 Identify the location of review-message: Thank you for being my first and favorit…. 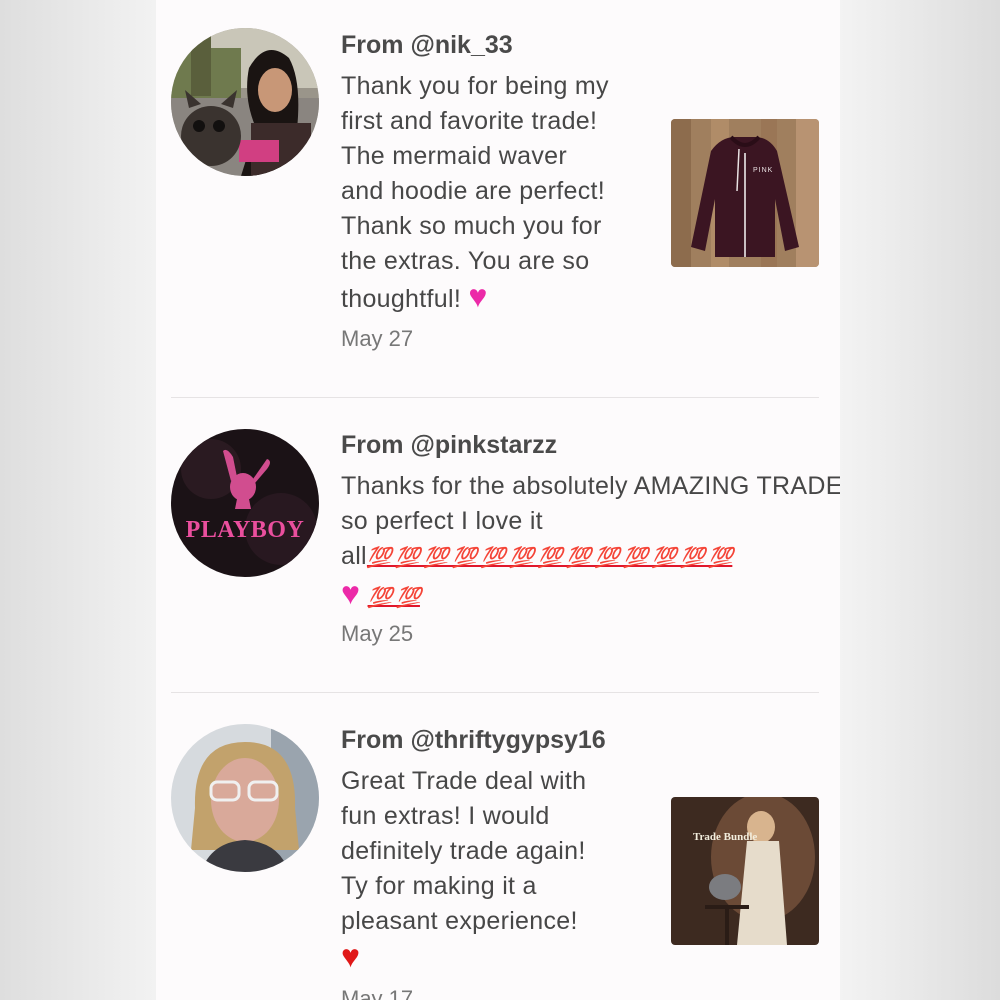
(475, 193).